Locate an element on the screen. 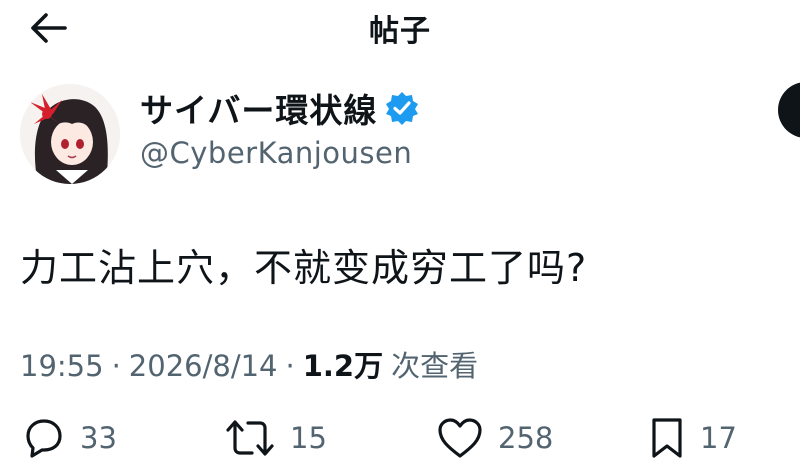  author-display-name: サイバー環状線 is located at coordinates (259, 110).